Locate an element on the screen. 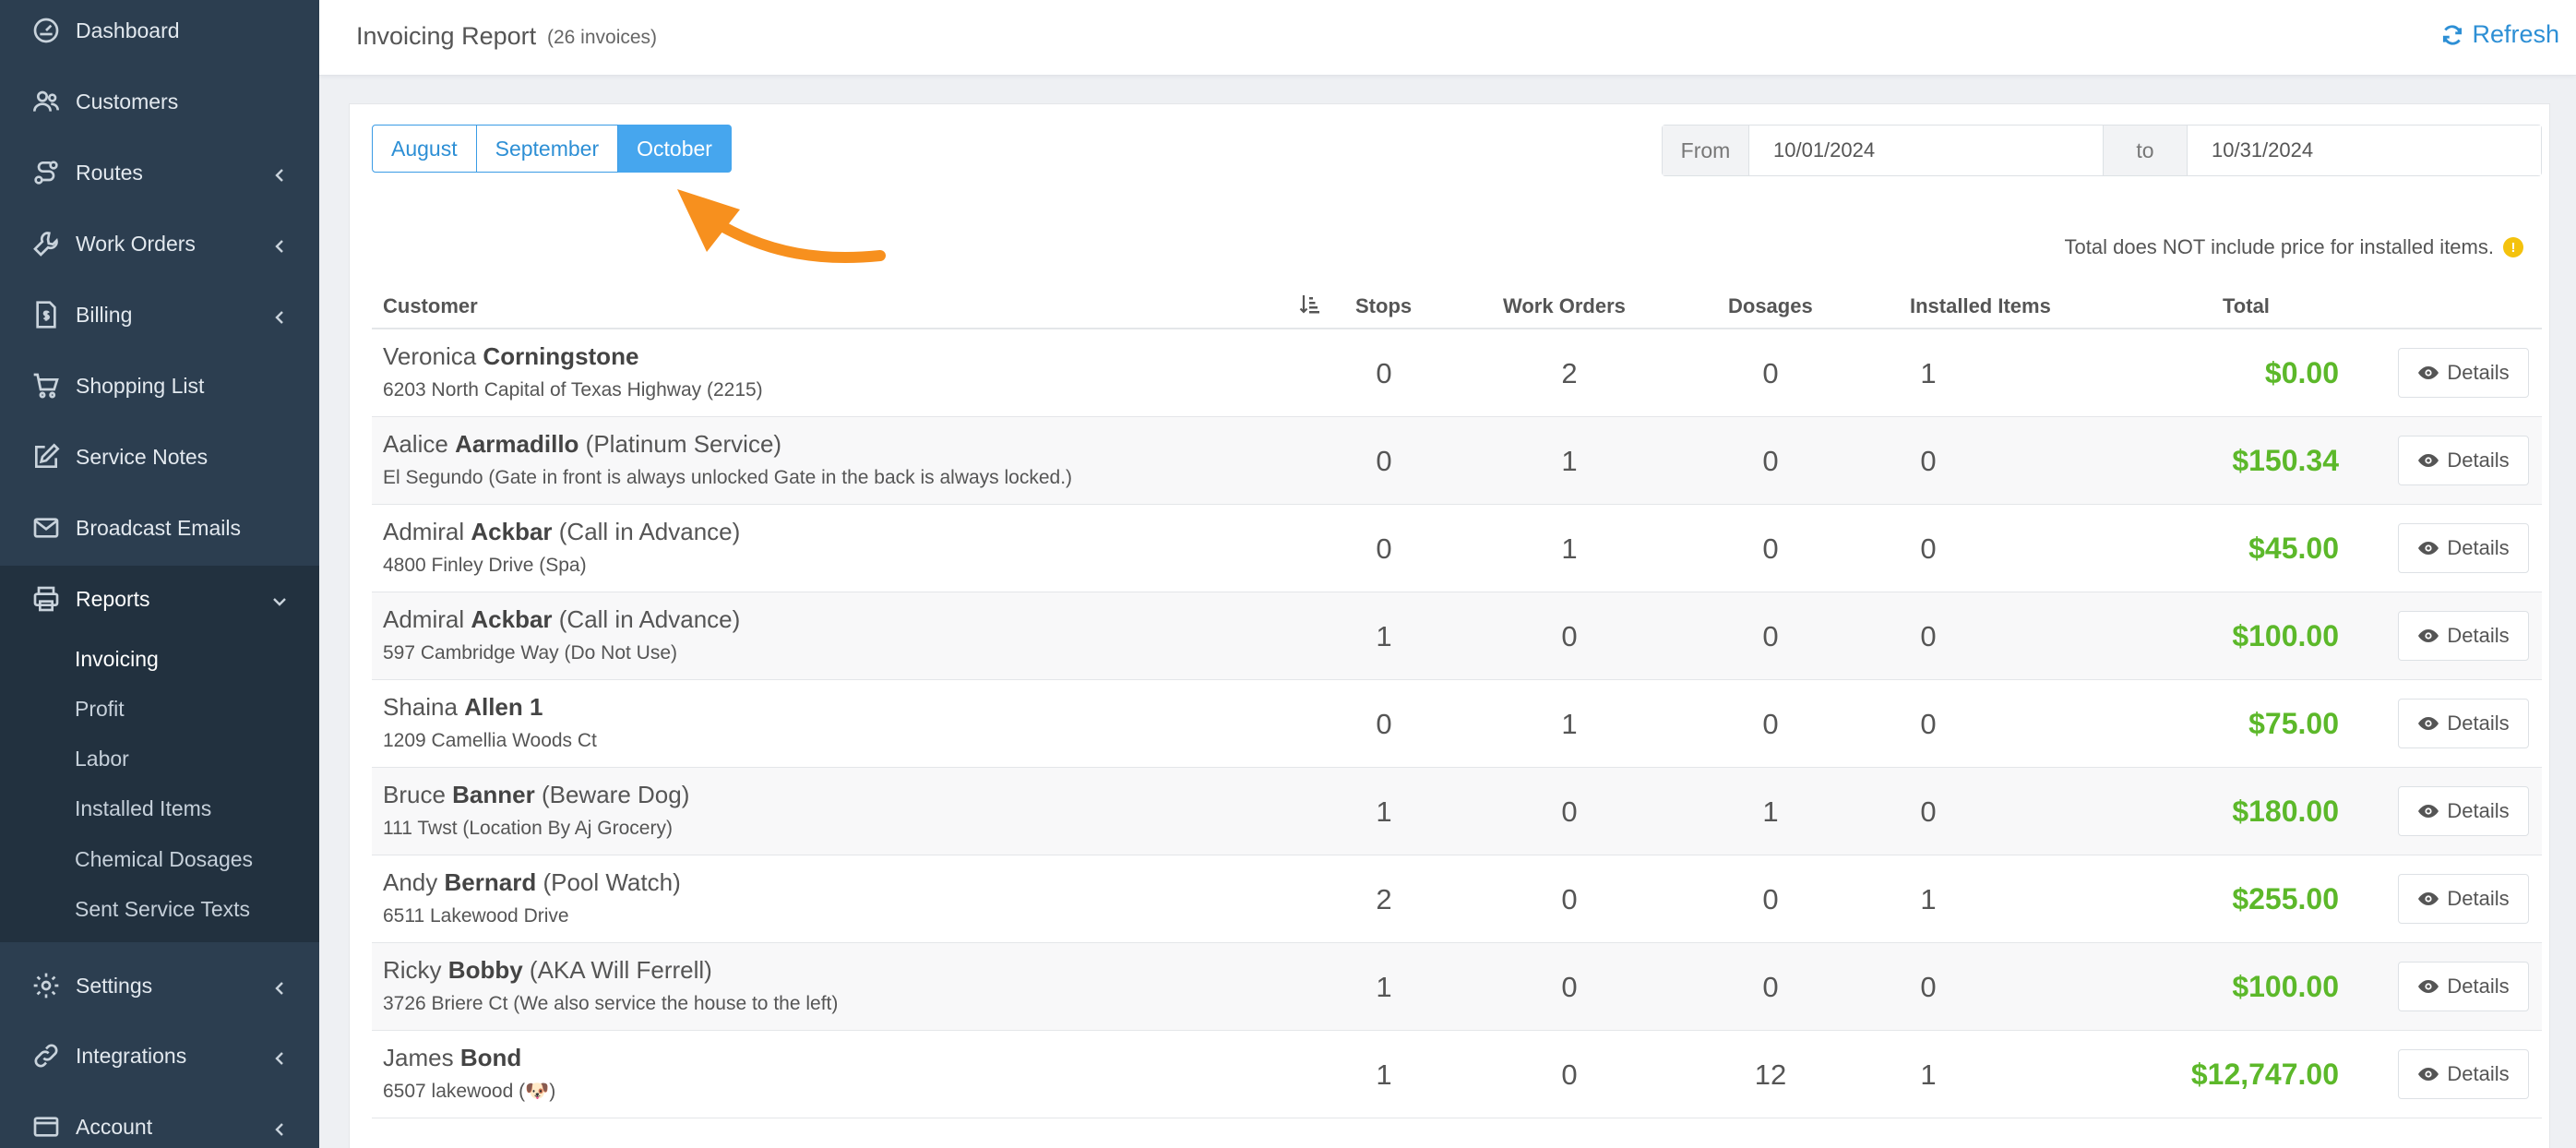  sidebar-item-dashboard: Dashboard is located at coordinates (159, 32).